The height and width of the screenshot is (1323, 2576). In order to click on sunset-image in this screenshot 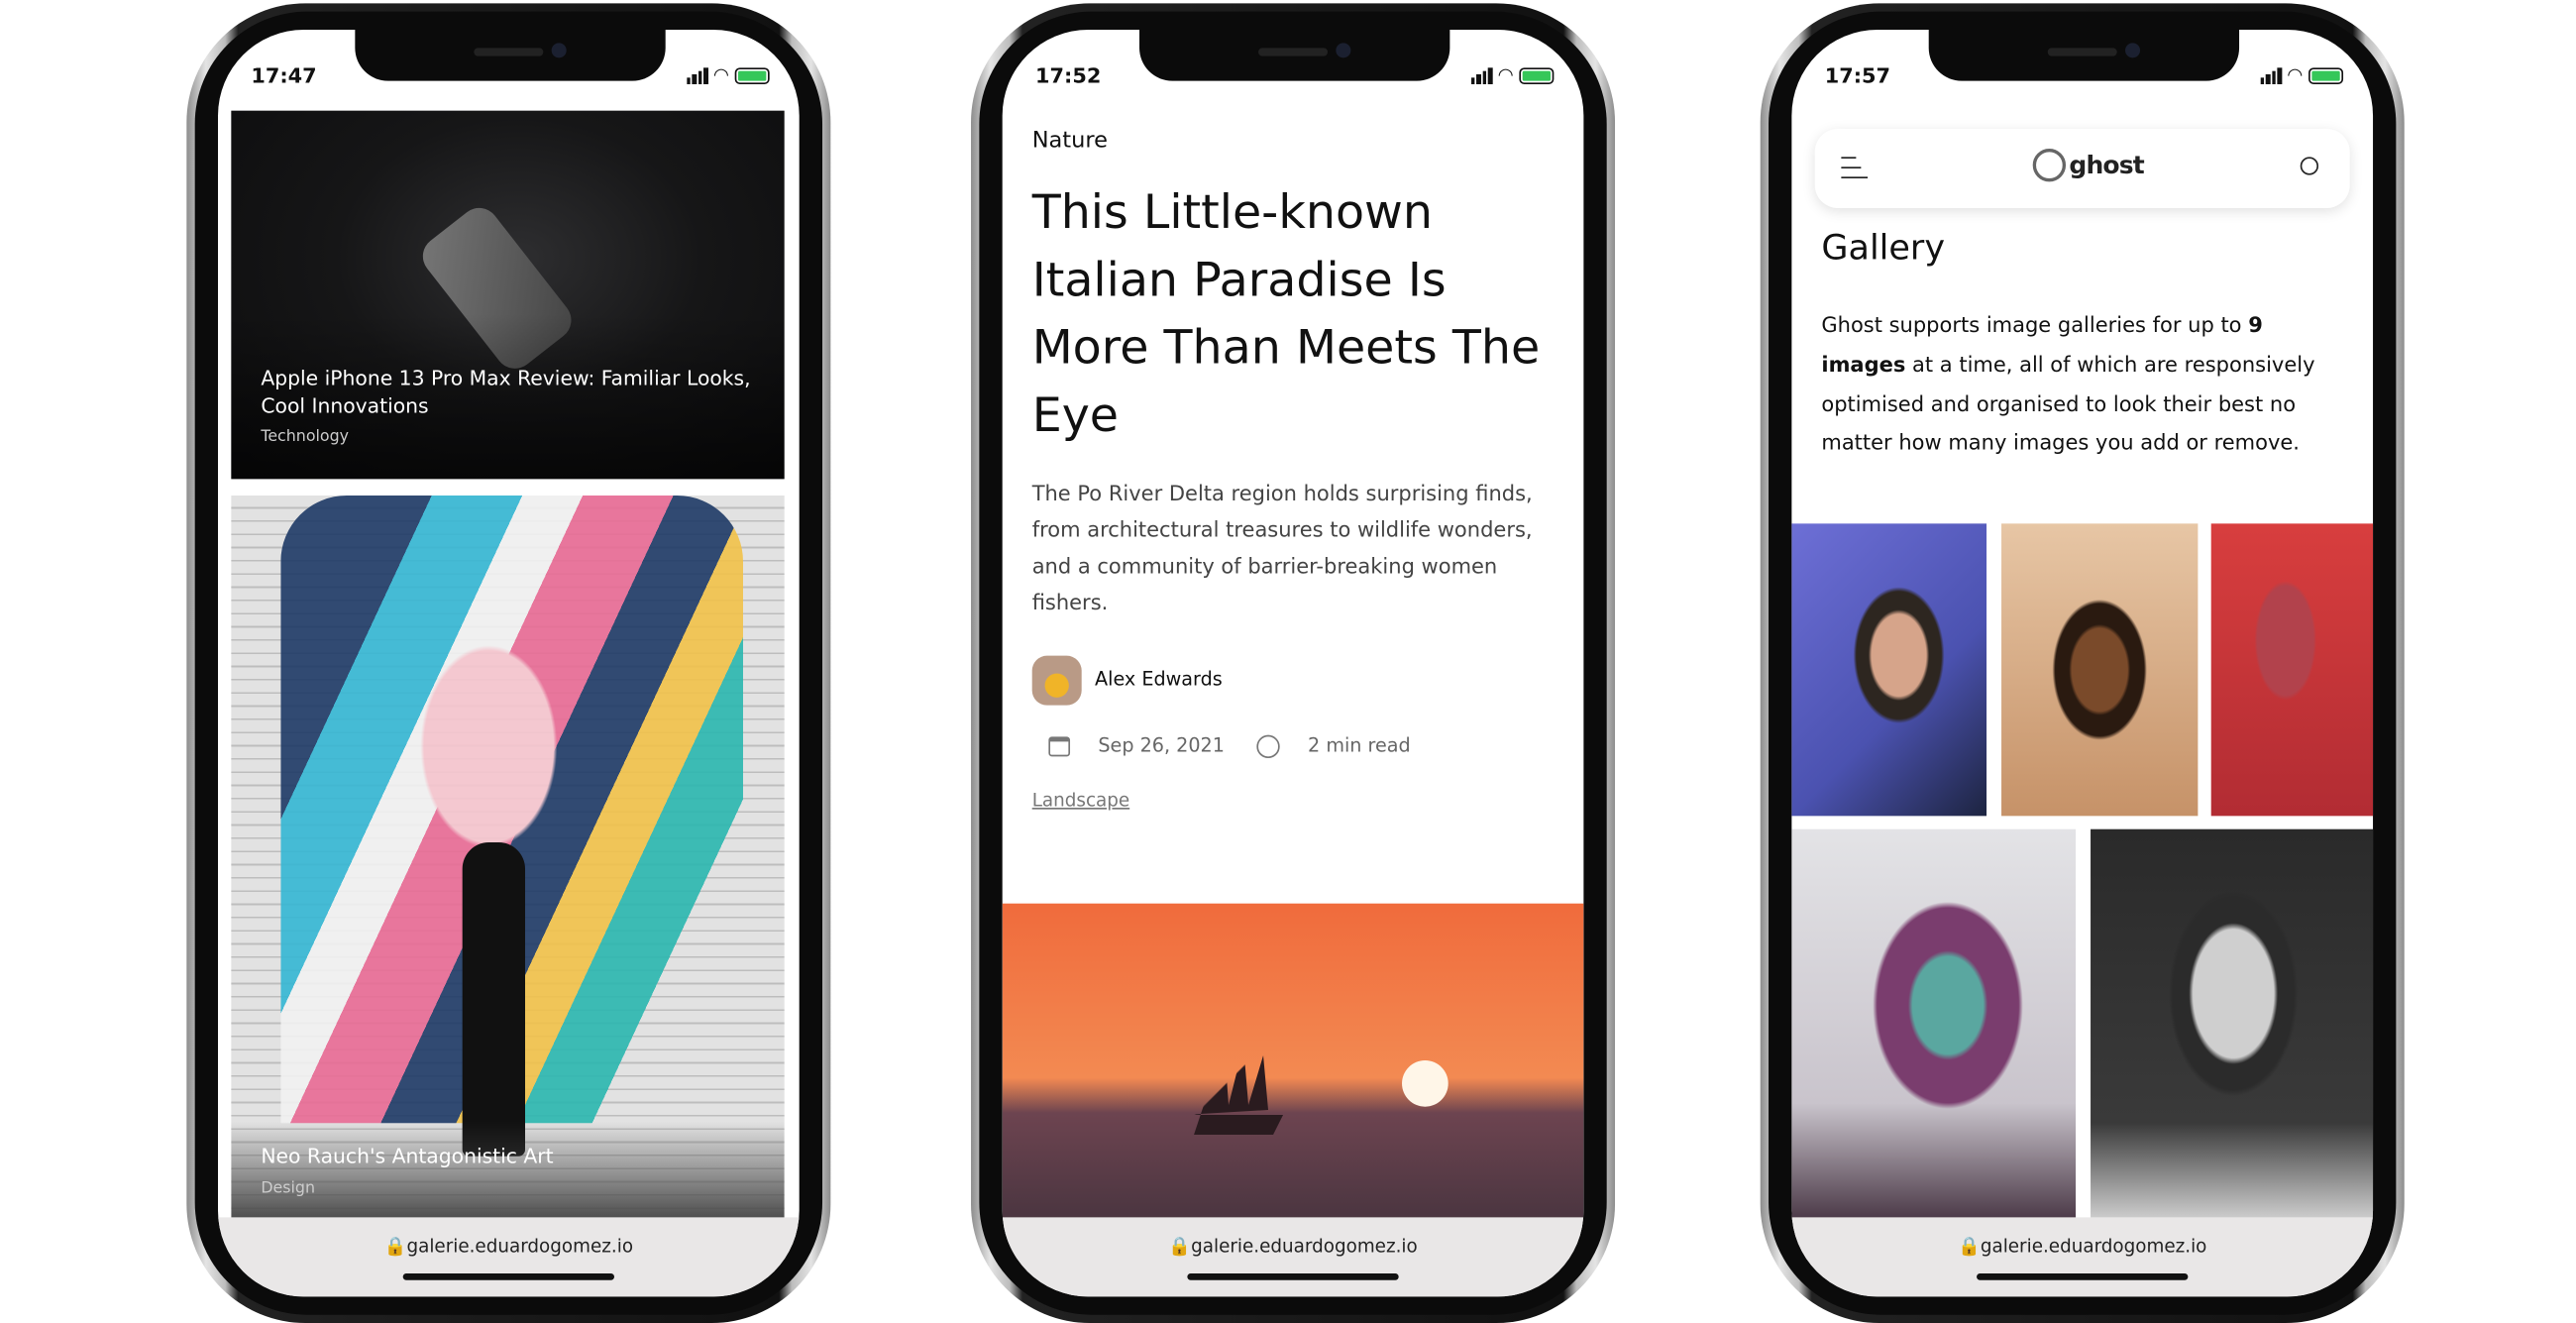, I will do `click(1293, 1062)`.